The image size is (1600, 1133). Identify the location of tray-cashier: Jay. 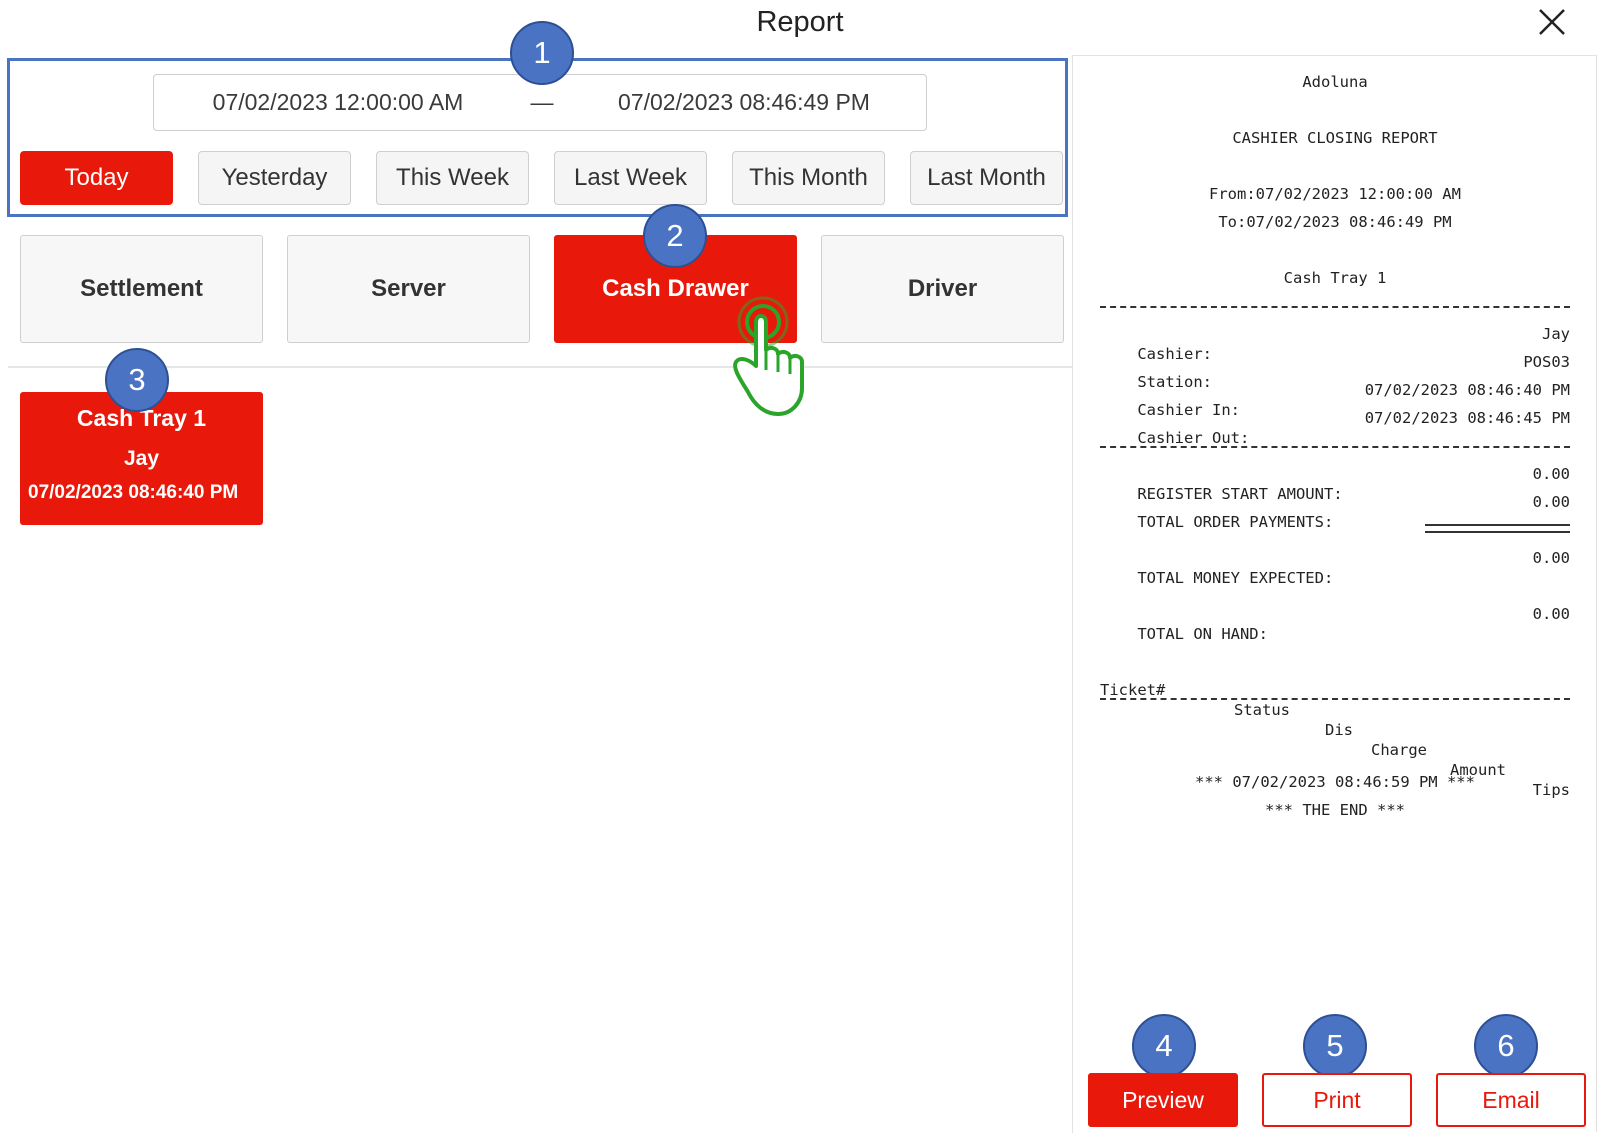
(141, 458).